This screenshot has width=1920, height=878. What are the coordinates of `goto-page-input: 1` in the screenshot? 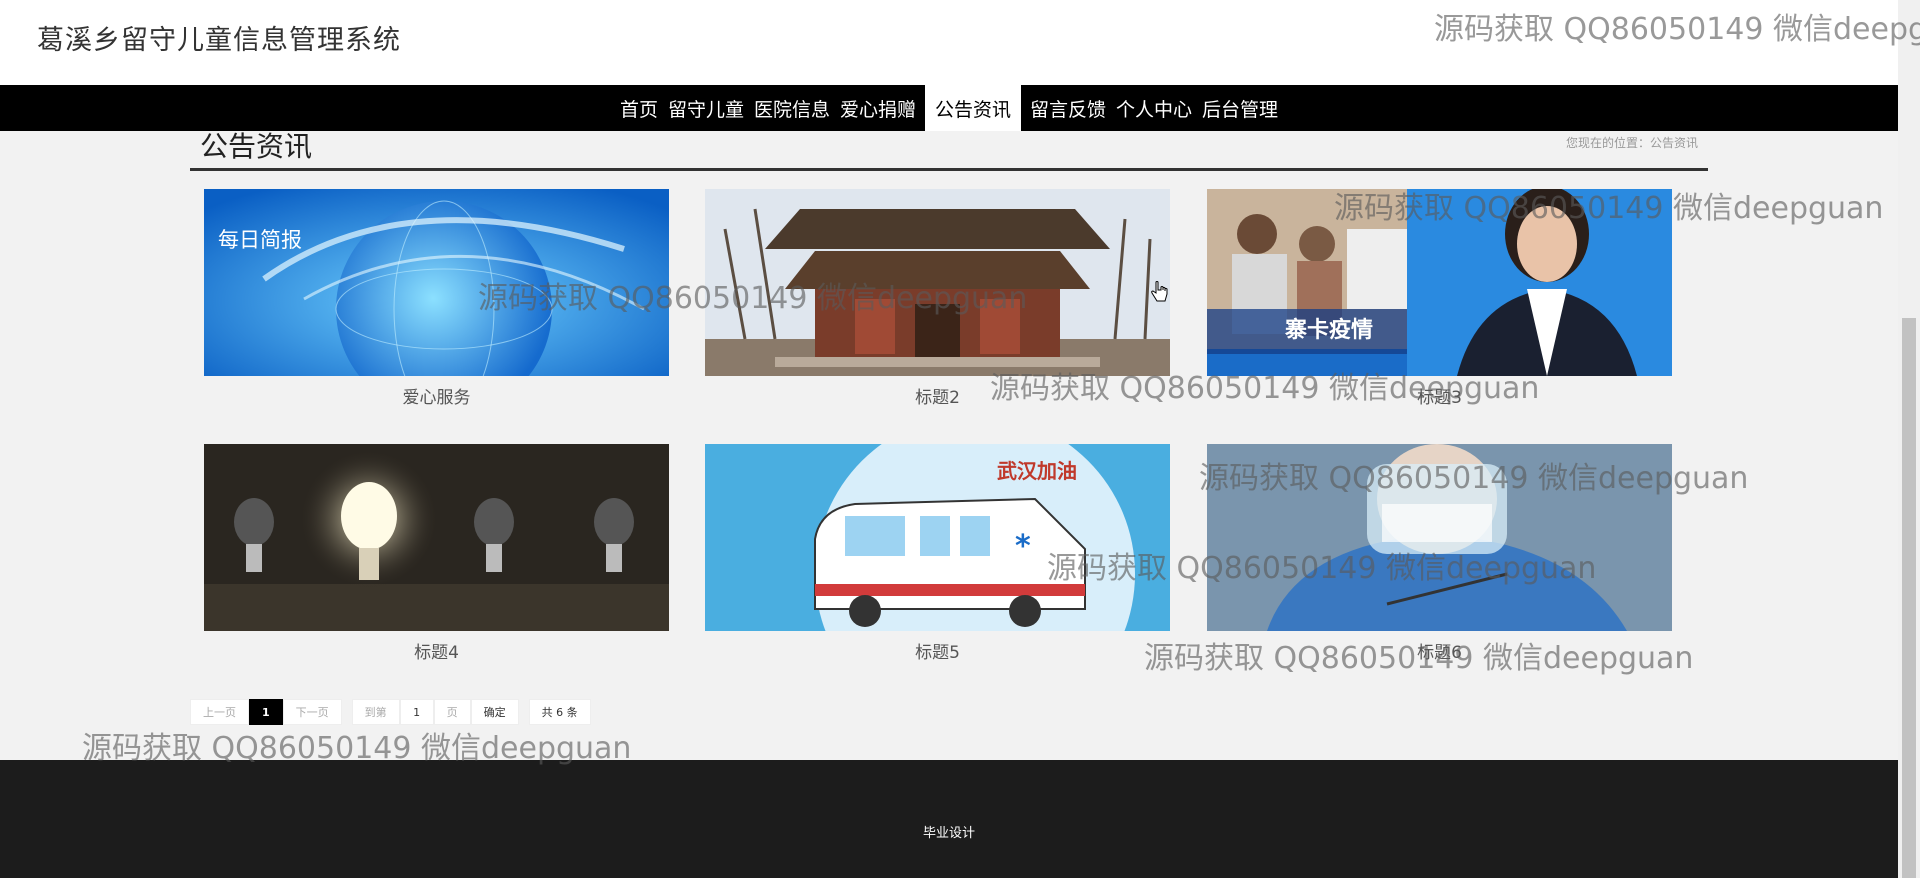 It's located at (416, 712).